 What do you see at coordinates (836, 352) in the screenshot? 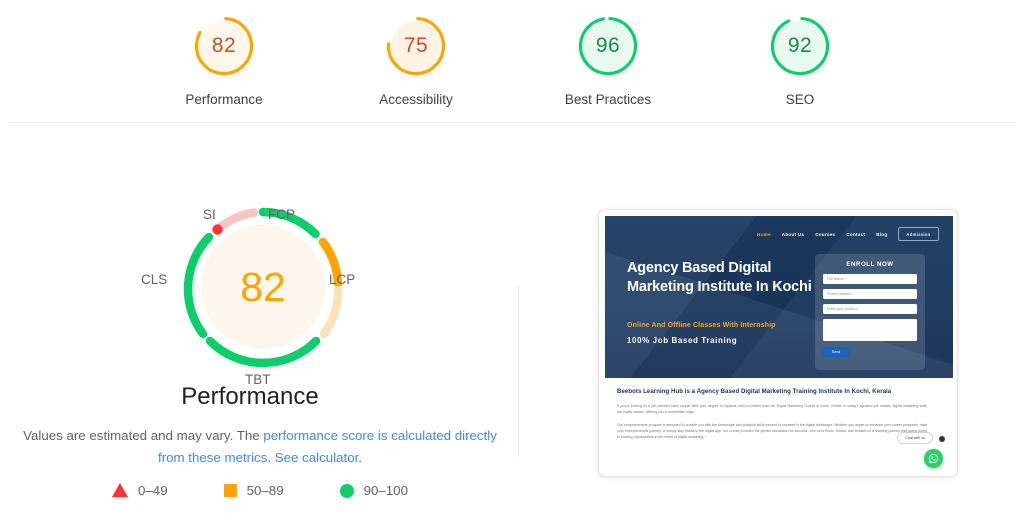
I see `send-button: Send` at bounding box center [836, 352].